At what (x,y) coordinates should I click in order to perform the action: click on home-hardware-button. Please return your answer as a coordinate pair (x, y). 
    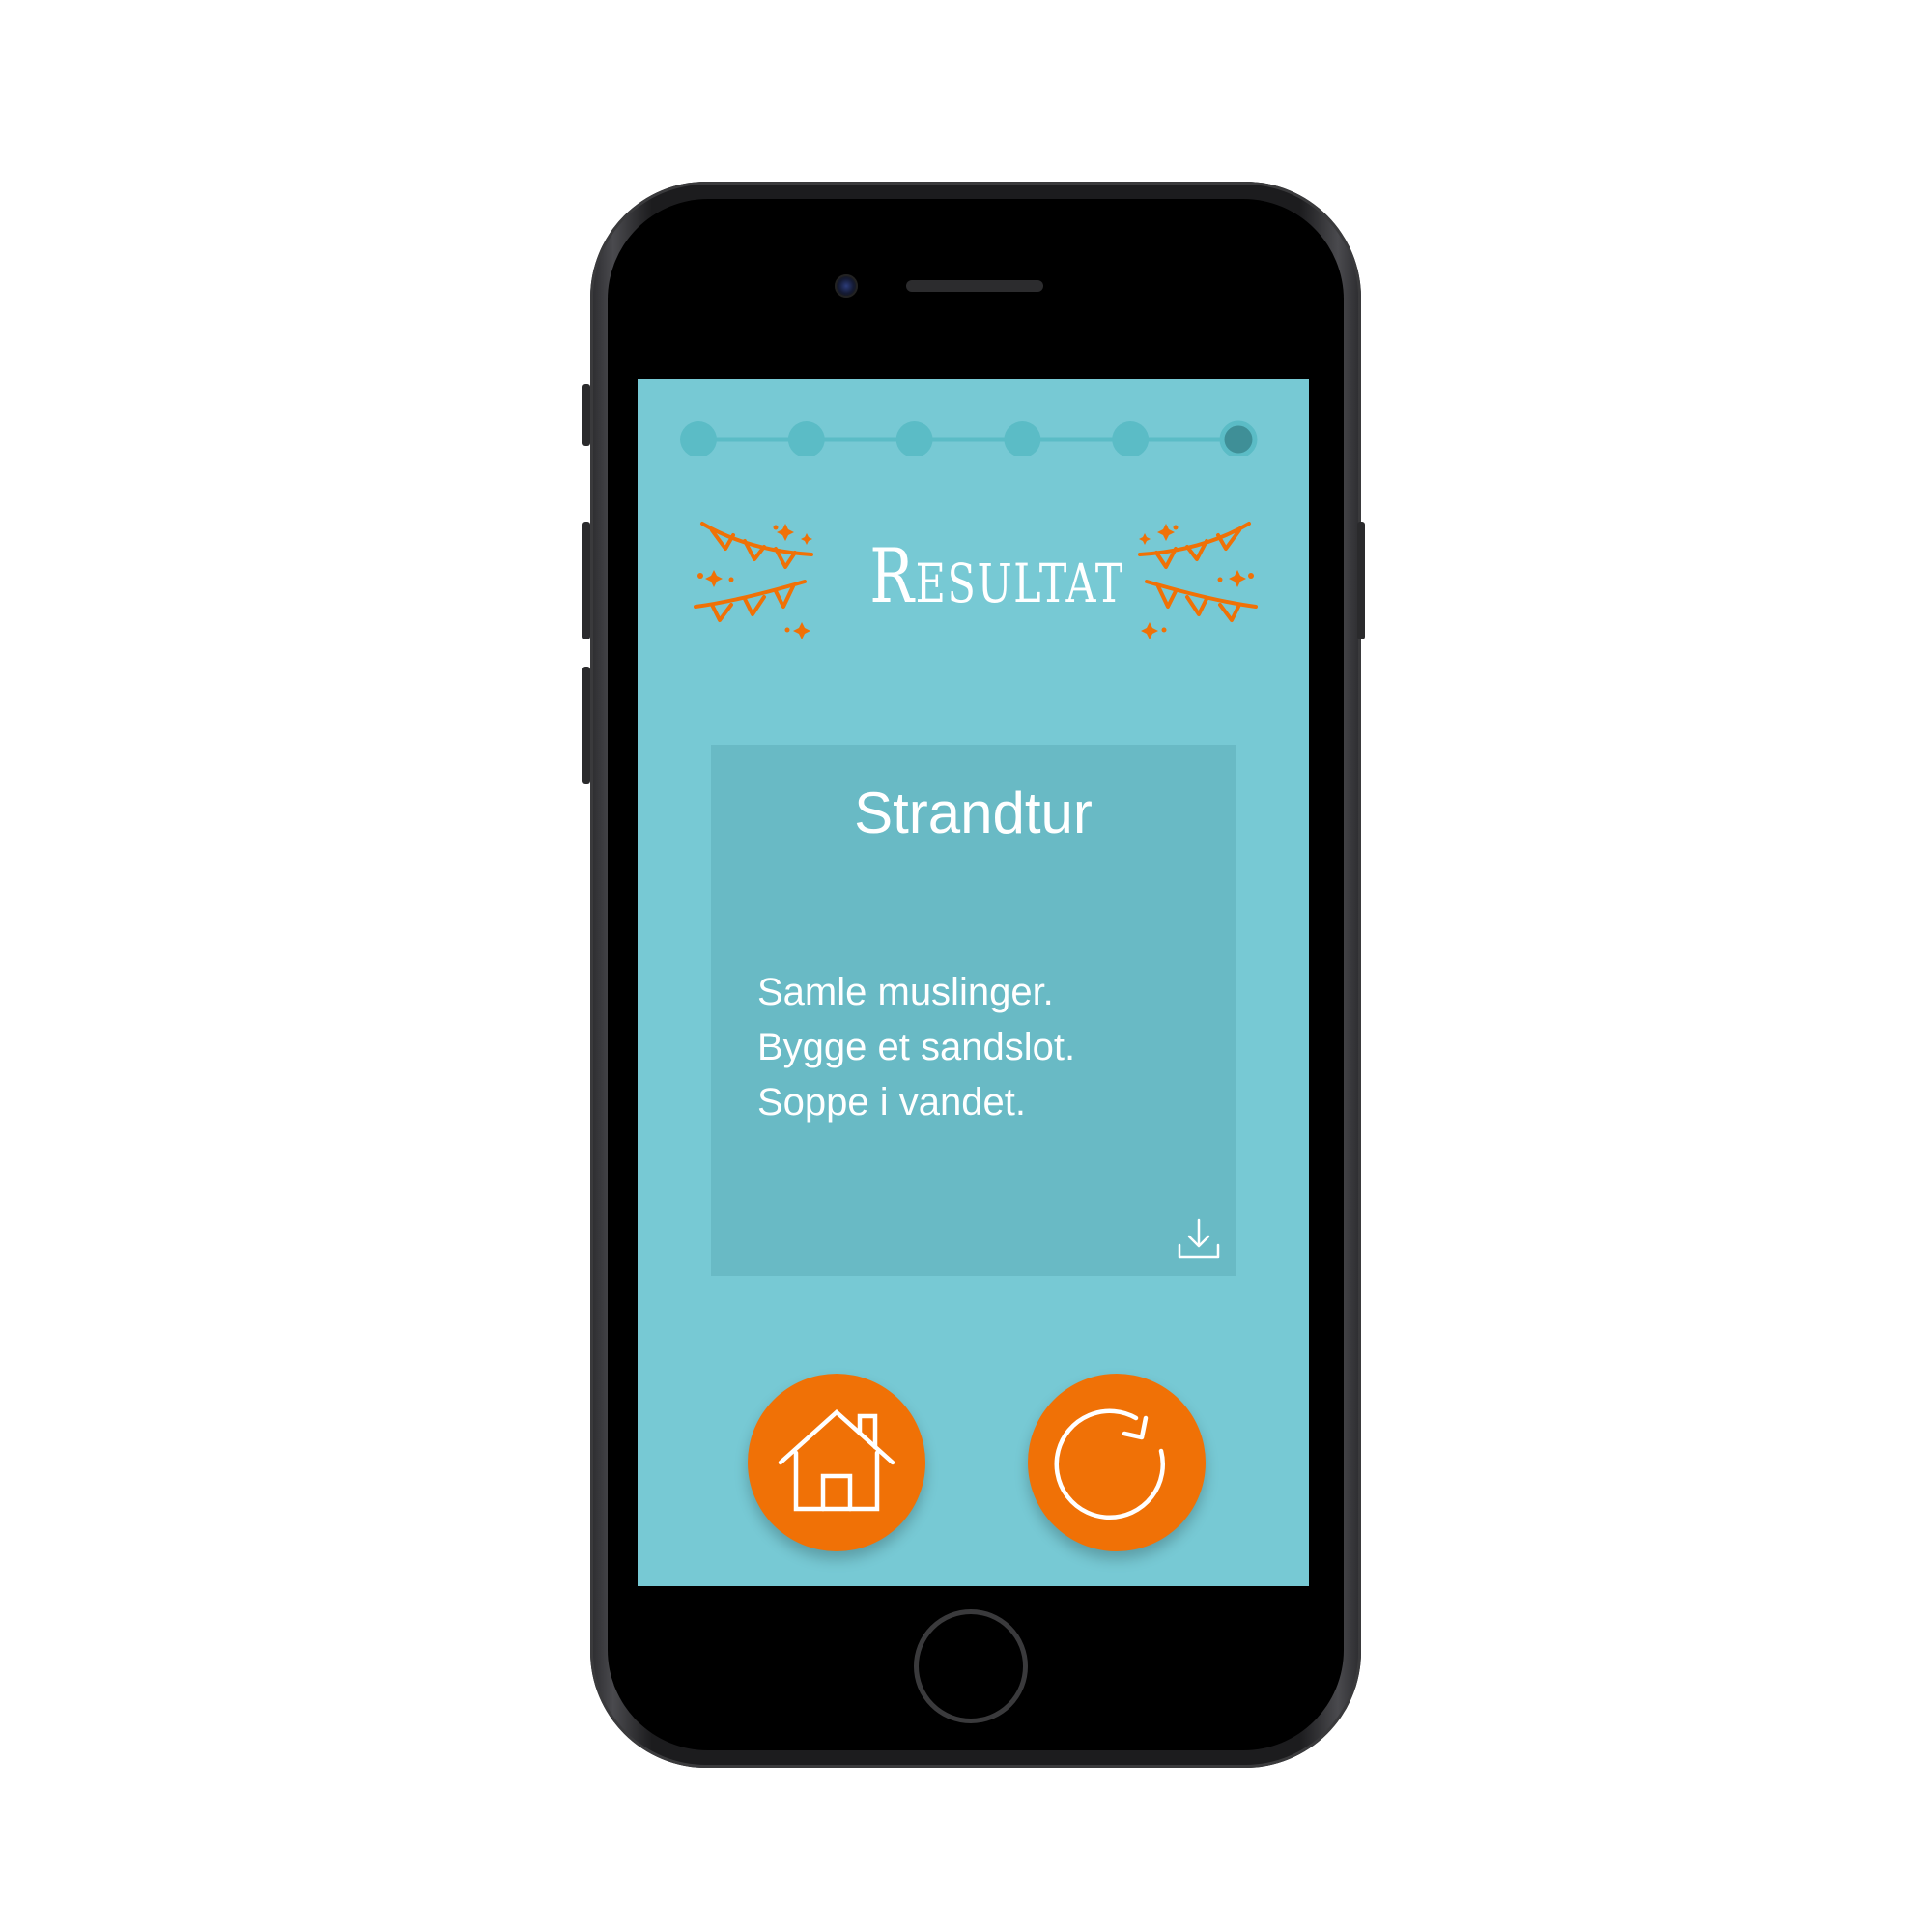
    Looking at the image, I should click on (971, 1666).